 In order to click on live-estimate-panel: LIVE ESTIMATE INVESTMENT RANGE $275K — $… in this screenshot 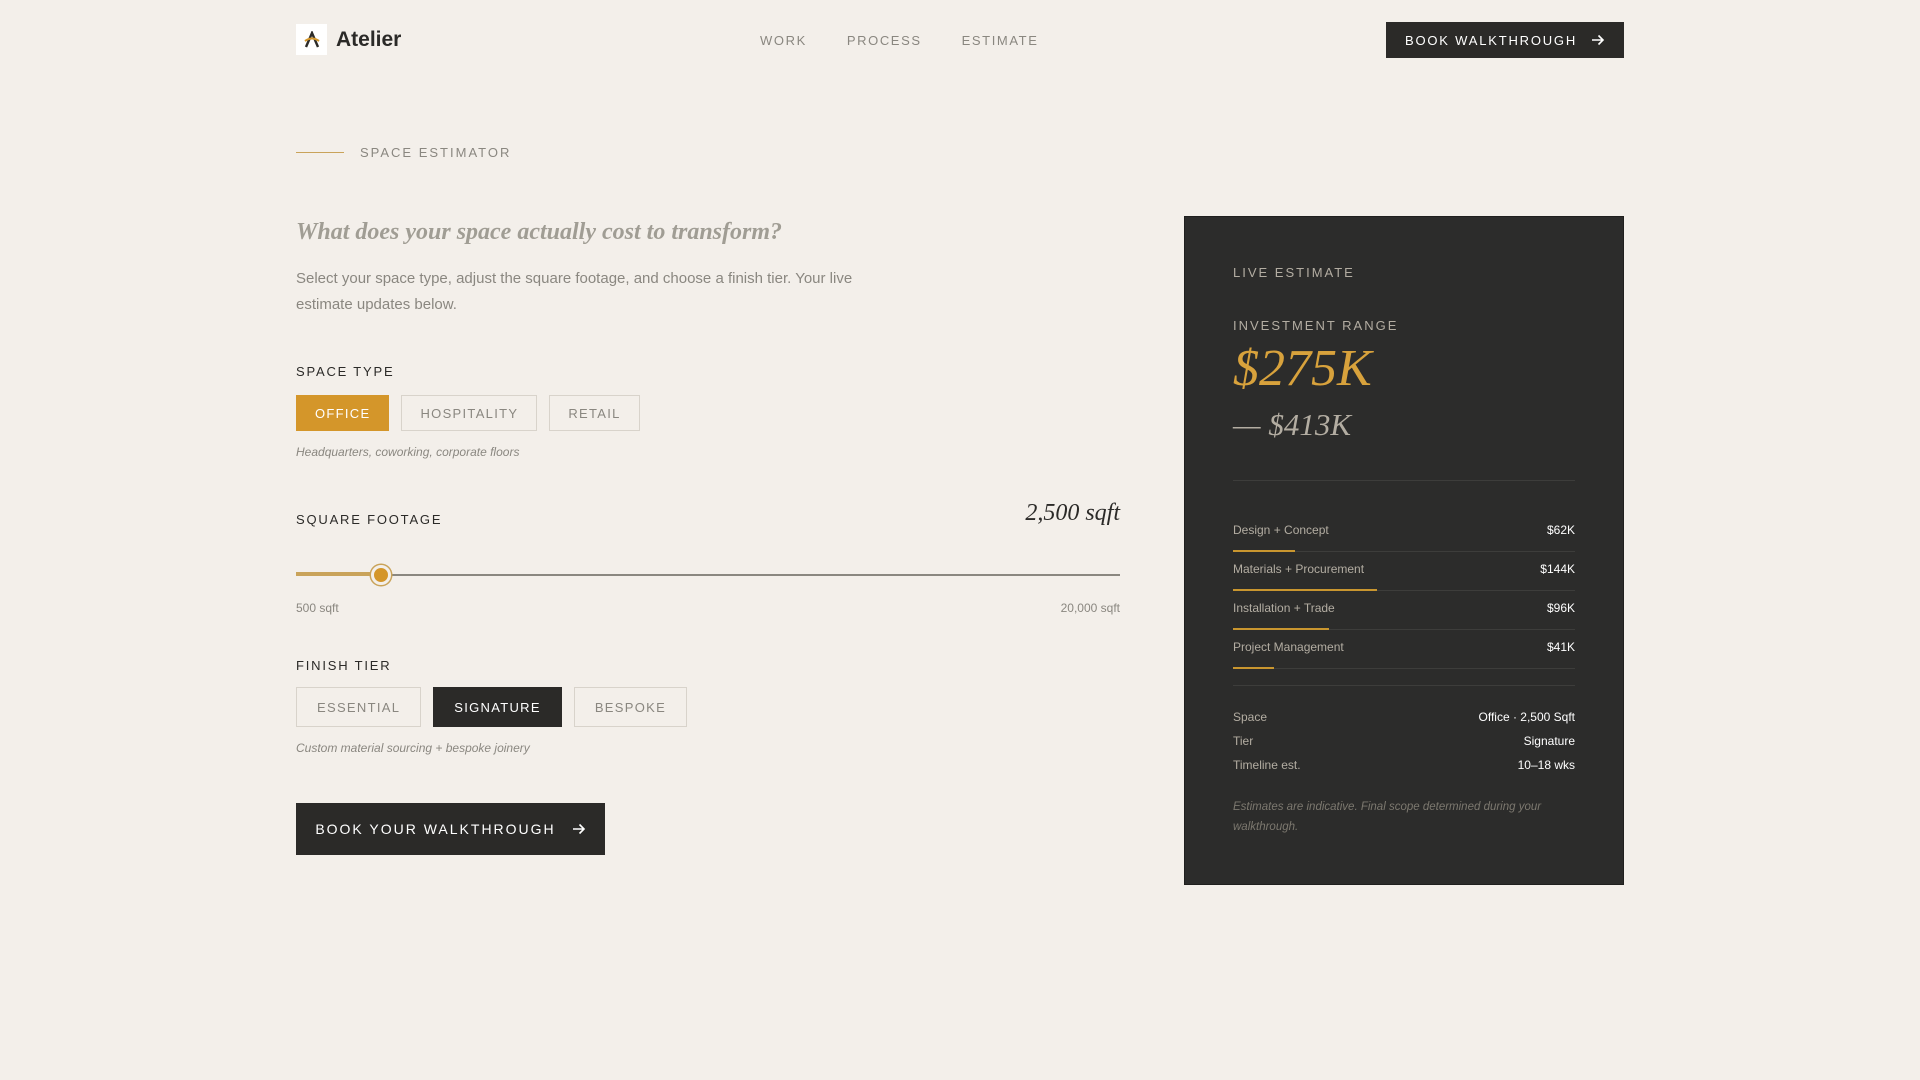, I will do `click(1404, 550)`.